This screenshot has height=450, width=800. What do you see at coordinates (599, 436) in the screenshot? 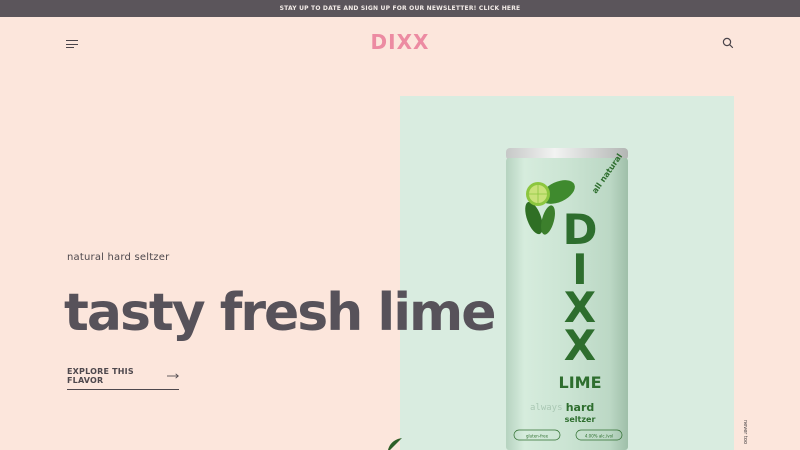
I see `can-badge-right: 4.00% alc./vol` at bounding box center [599, 436].